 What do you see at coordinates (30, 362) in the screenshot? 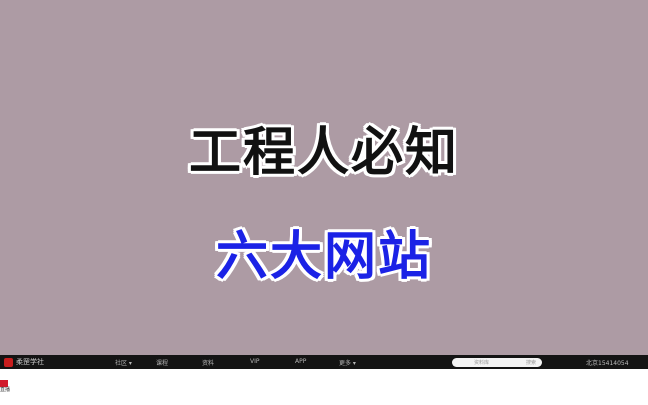
I see `brand-logo-text: 柔罡学社` at bounding box center [30, 362].